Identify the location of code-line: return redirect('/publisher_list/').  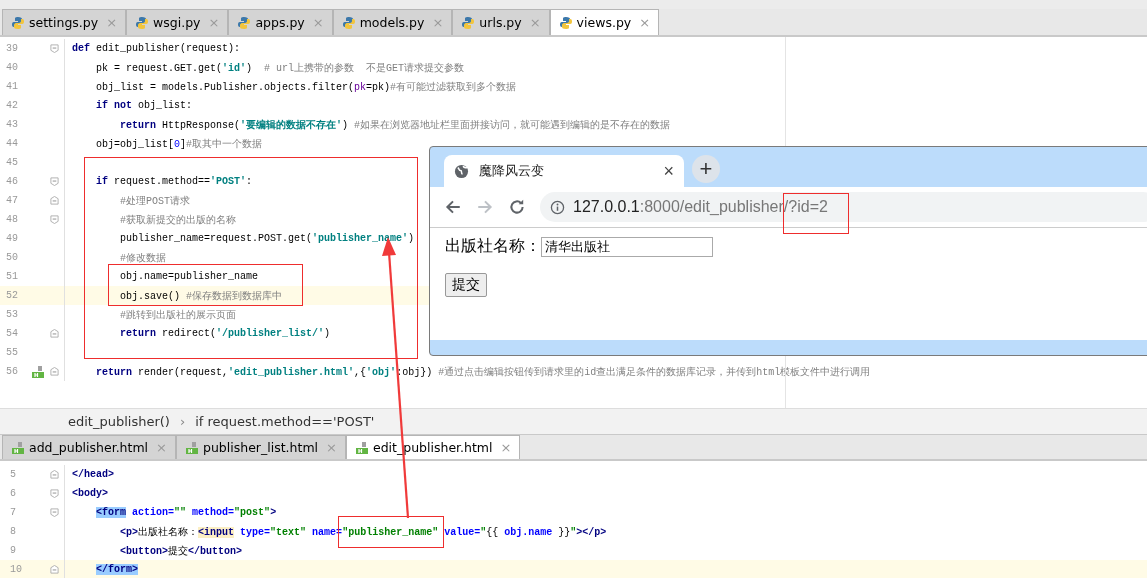
(225, 333).